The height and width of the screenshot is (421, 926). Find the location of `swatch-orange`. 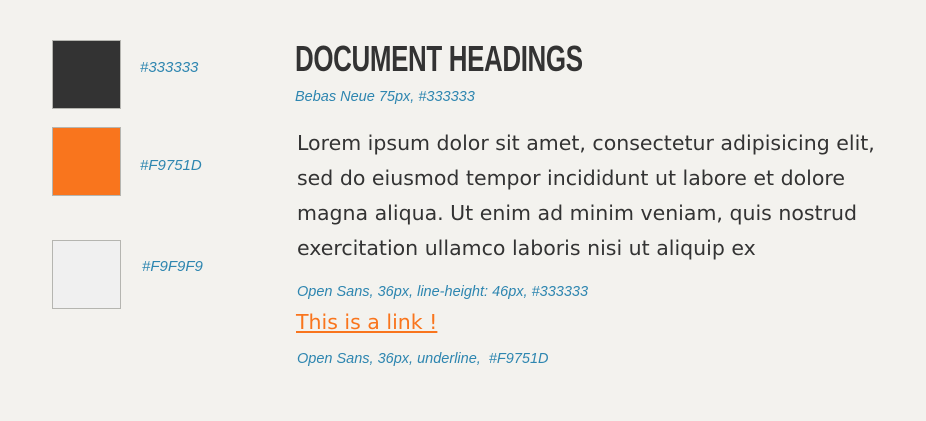

swatch-orange is located at coordinates (86, 161).